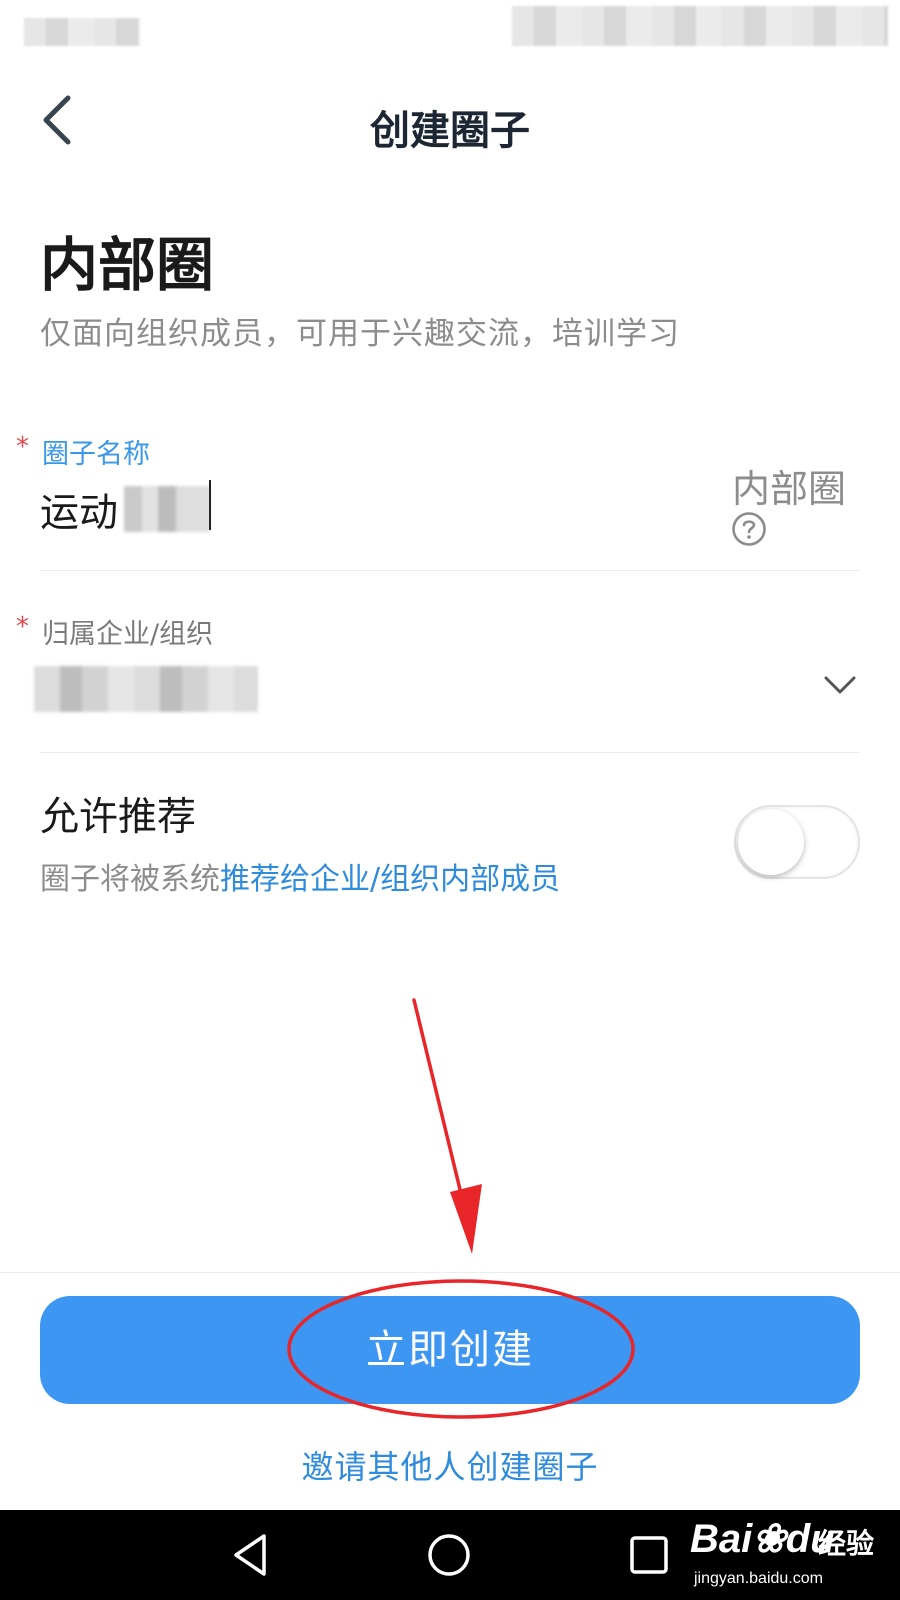 Image resolution: width=900 pixels, height=1600 pixels. I want to click on allow-recommend-toggle, so click(797, 842).